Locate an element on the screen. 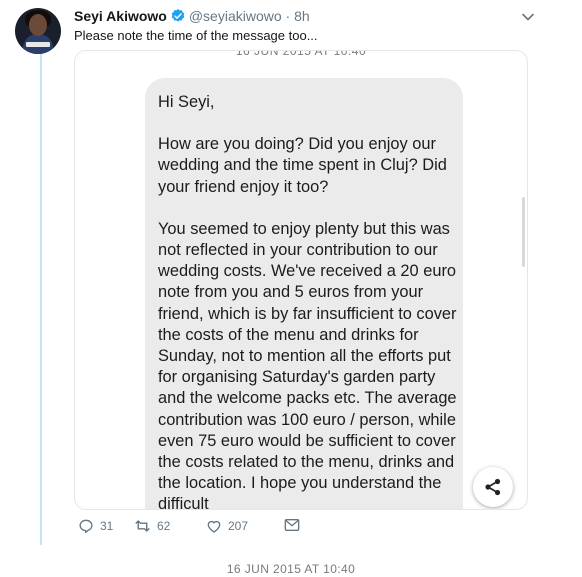 This screenshot has height=577, width=582. thread-line is located at coordinates (41, 297).